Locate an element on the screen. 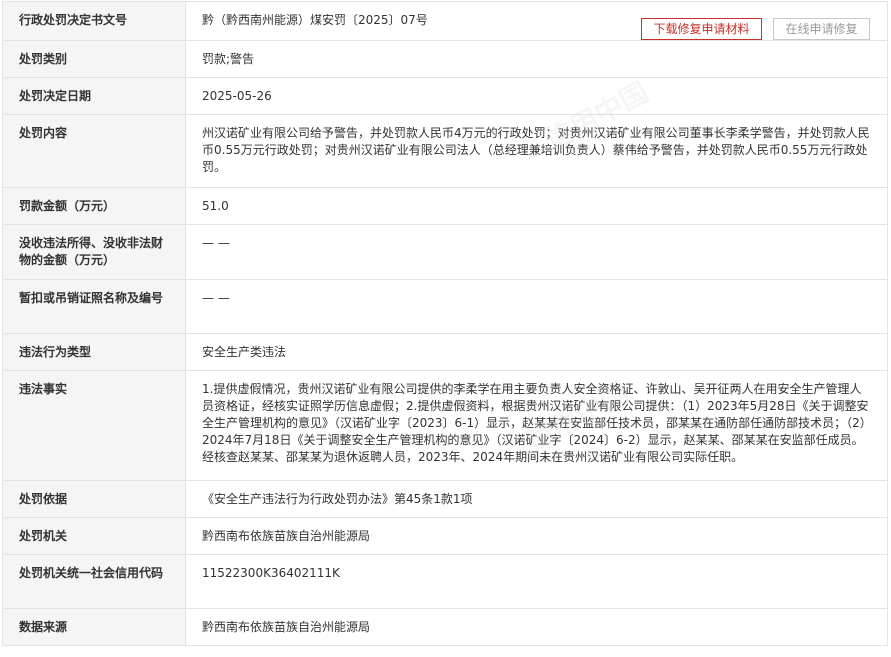  label-penalty-authority: 处罚机关 is located at coordinates (94, 536).